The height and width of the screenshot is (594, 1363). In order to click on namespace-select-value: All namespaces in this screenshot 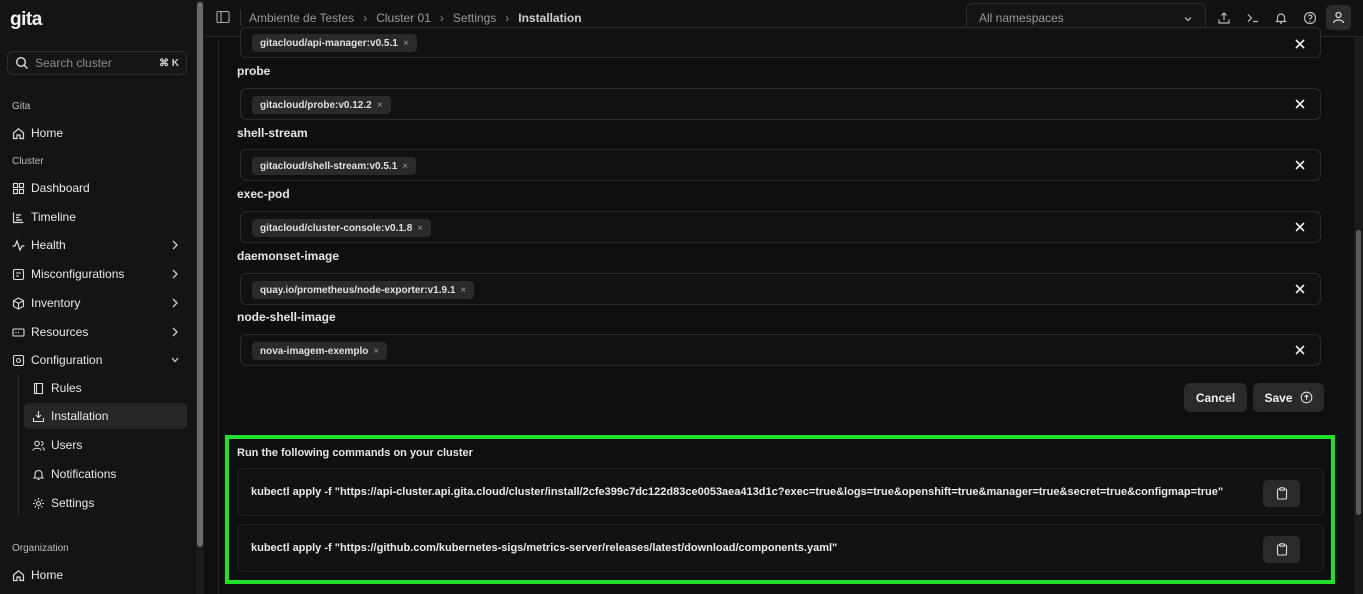, I will do `click(1021, 18)`.